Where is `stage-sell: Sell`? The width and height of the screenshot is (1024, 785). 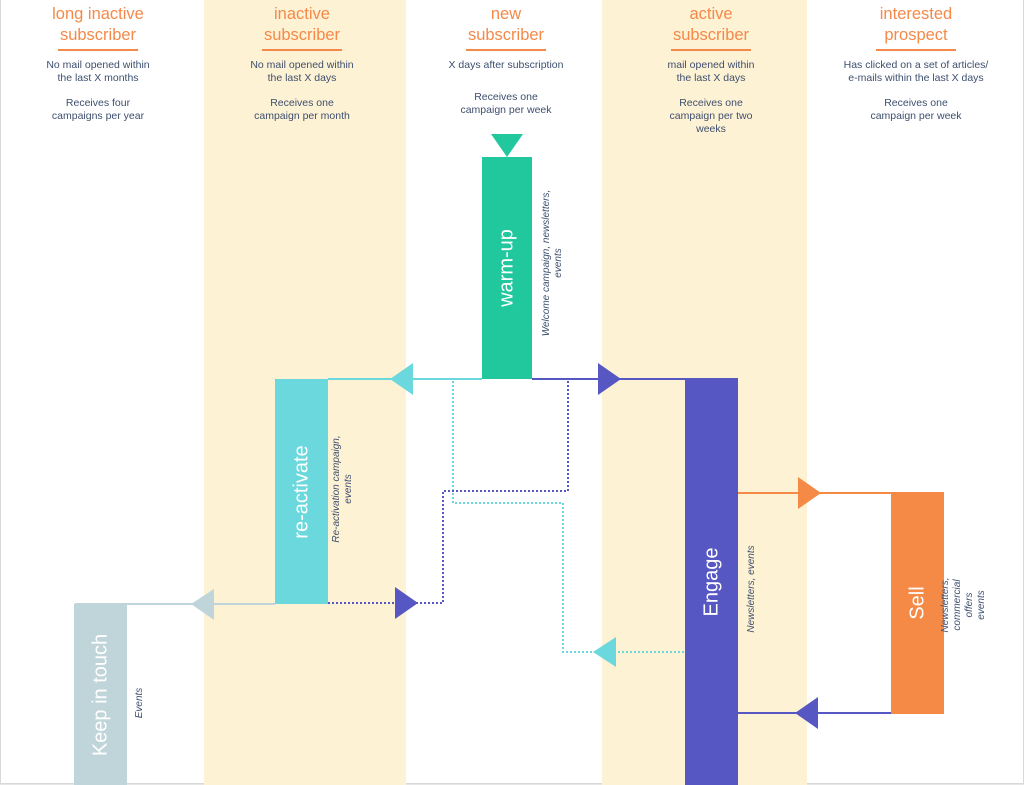
stage-sell: Sell is located at coordinates (917, 603).